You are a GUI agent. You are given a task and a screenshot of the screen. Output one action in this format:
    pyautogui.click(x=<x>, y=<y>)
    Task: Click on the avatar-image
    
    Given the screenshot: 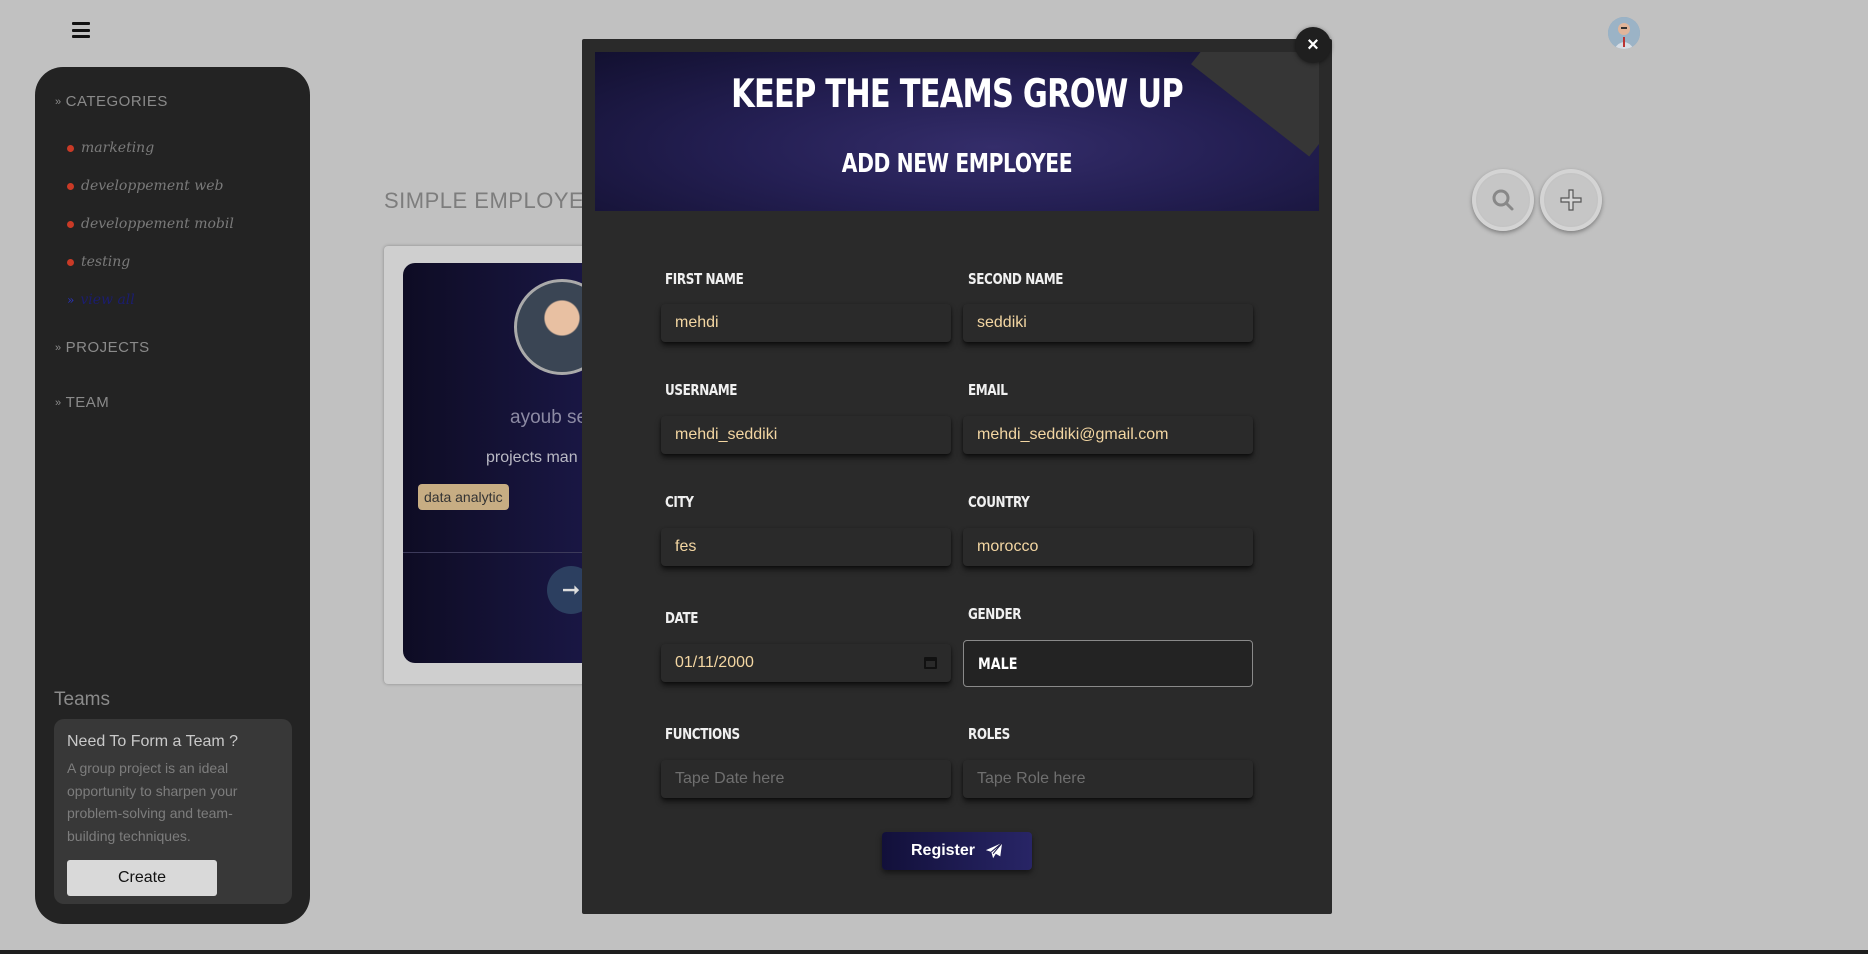 What is the action you would take?
    pyautogui.click(x=1624, y=33)
    